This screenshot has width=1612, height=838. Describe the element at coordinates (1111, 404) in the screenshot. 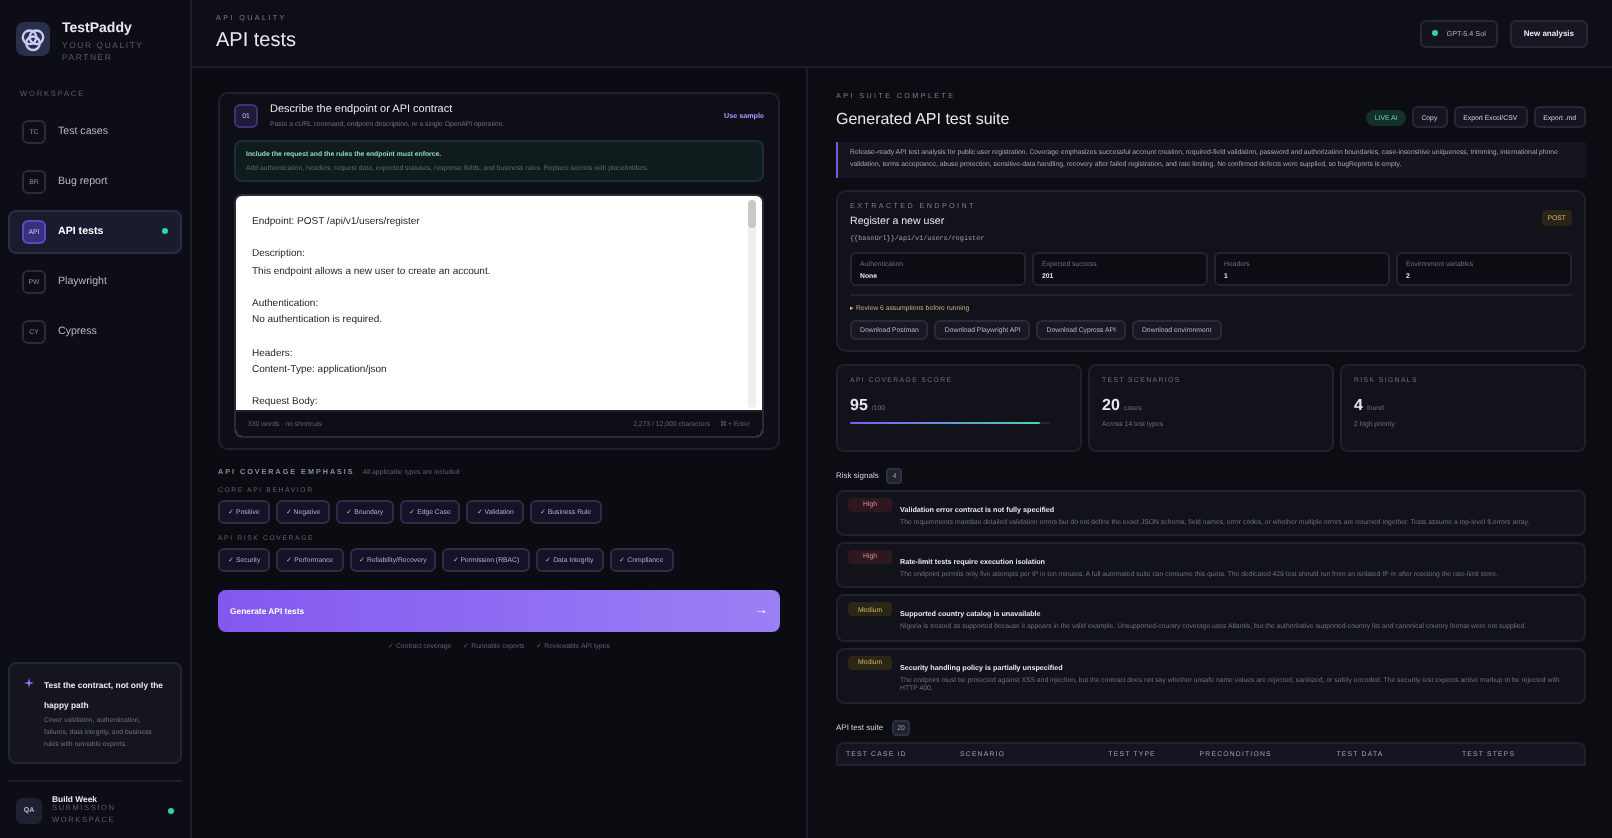

I see `metric-value: 20` at that location.